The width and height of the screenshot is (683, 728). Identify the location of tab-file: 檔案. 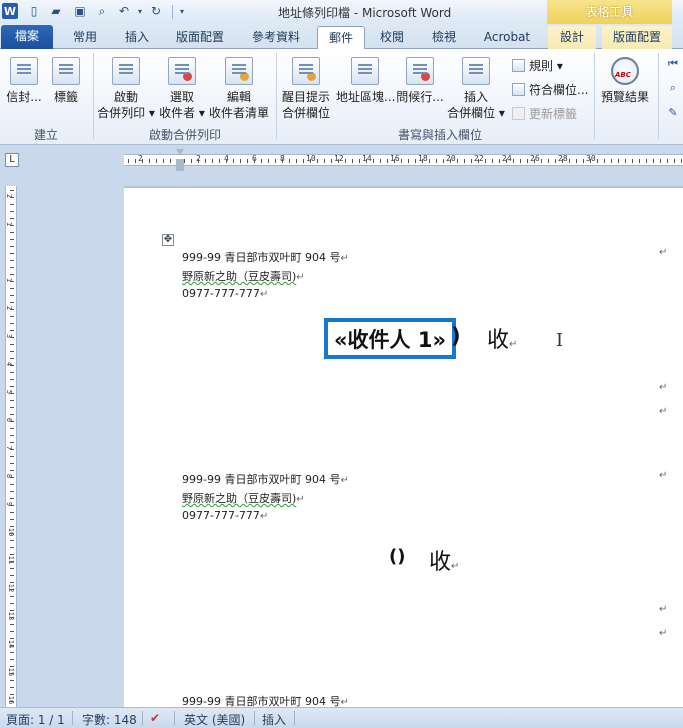
(27, 37).